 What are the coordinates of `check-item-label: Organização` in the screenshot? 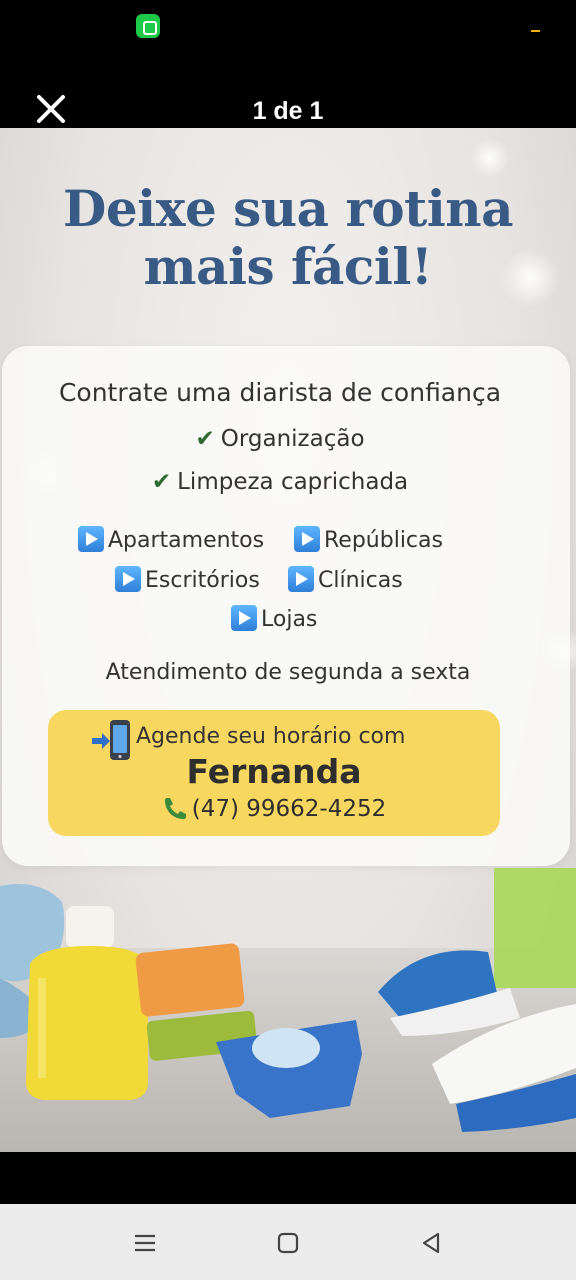 It's located at (292, 439).